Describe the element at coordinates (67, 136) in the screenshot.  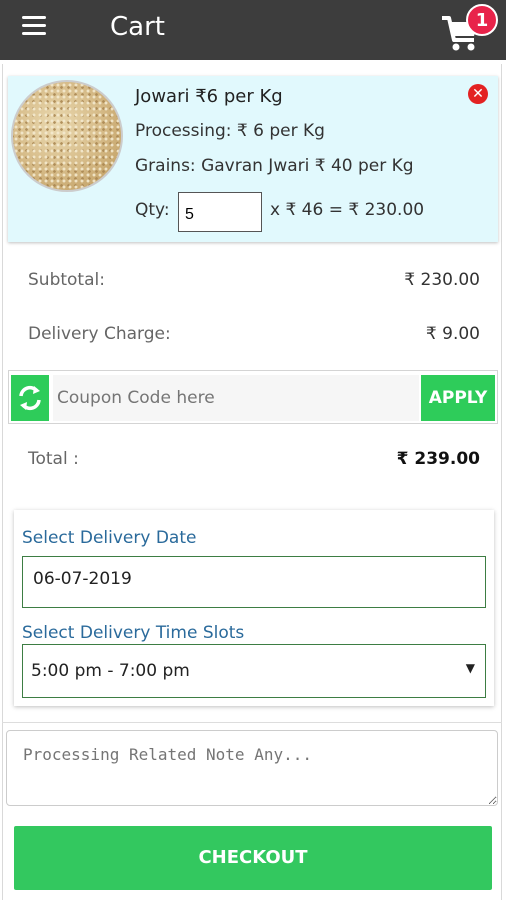
I see `product-image` at that location.